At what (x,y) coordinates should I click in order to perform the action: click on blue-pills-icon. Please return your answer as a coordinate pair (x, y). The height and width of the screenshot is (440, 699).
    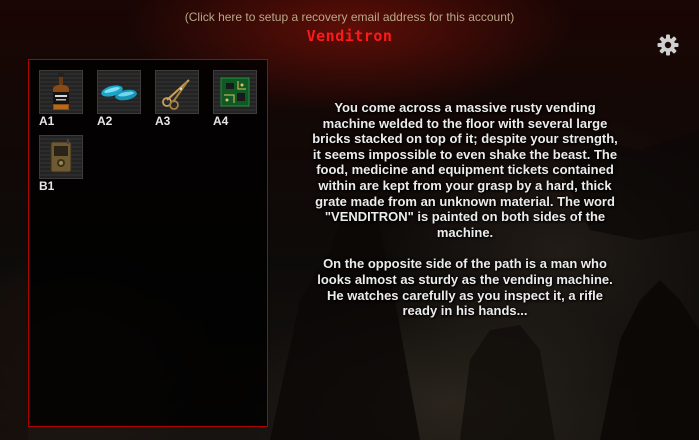
    Looking at the image, I should click on (119, 93).